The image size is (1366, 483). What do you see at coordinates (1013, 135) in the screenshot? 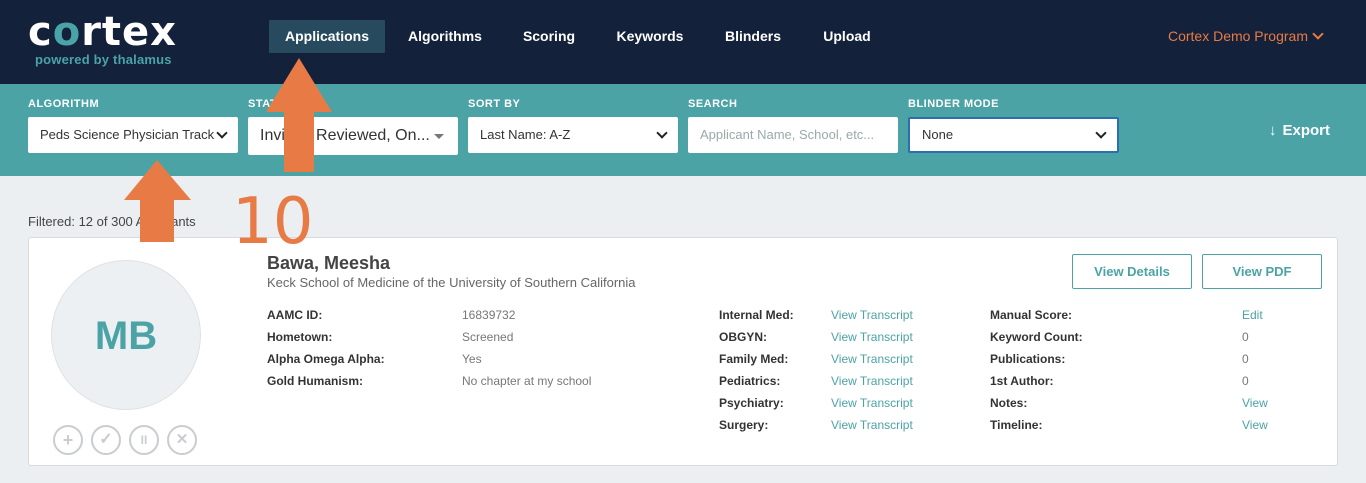
I see `blinder-mode-select: None` at bounding box center [1013, 135].